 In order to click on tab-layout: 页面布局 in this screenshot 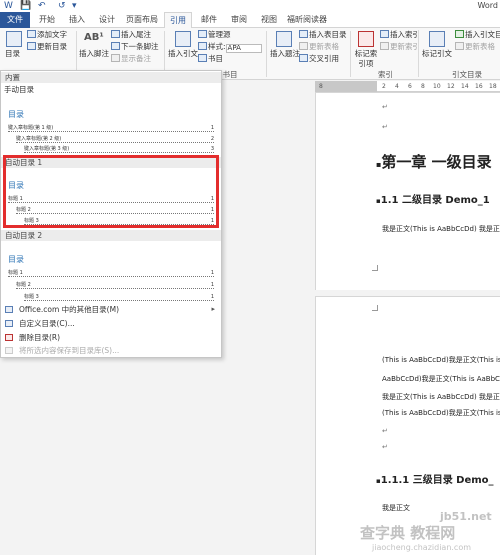, I will do `click(142, 20)`.